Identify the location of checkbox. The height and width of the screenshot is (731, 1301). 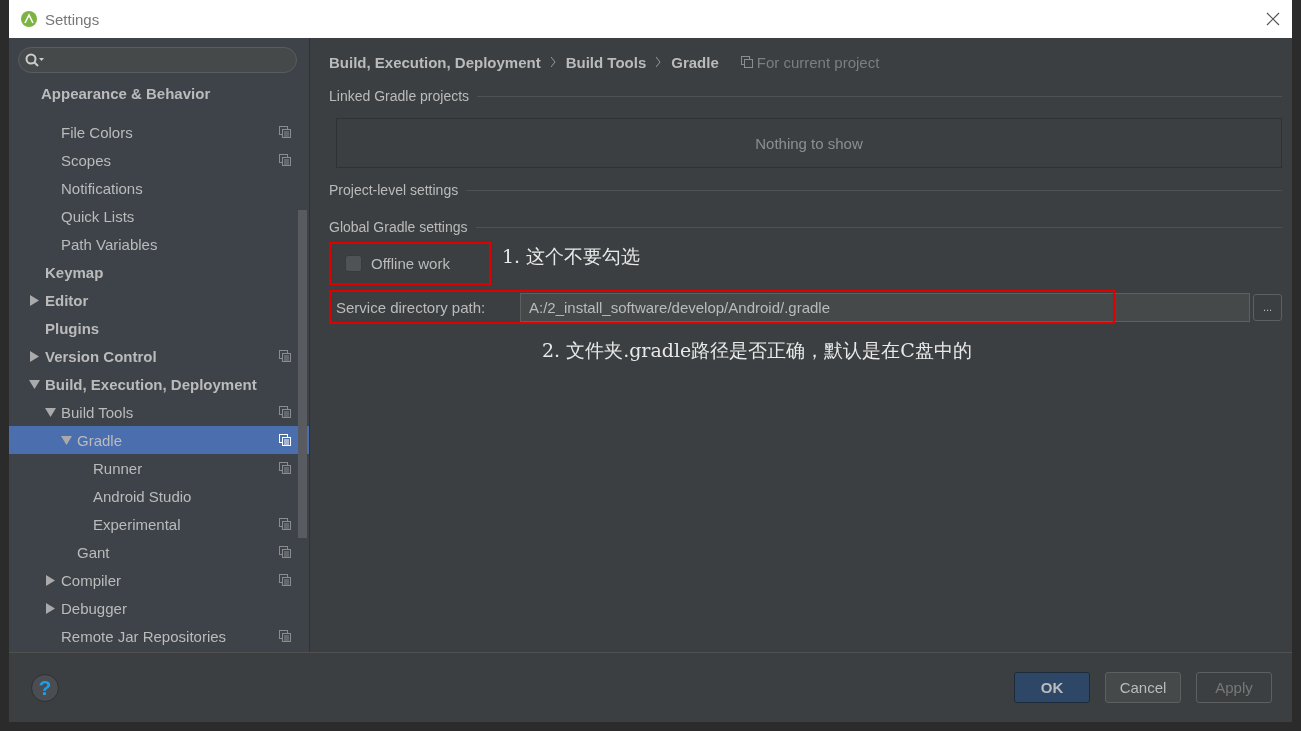
(353, 263).